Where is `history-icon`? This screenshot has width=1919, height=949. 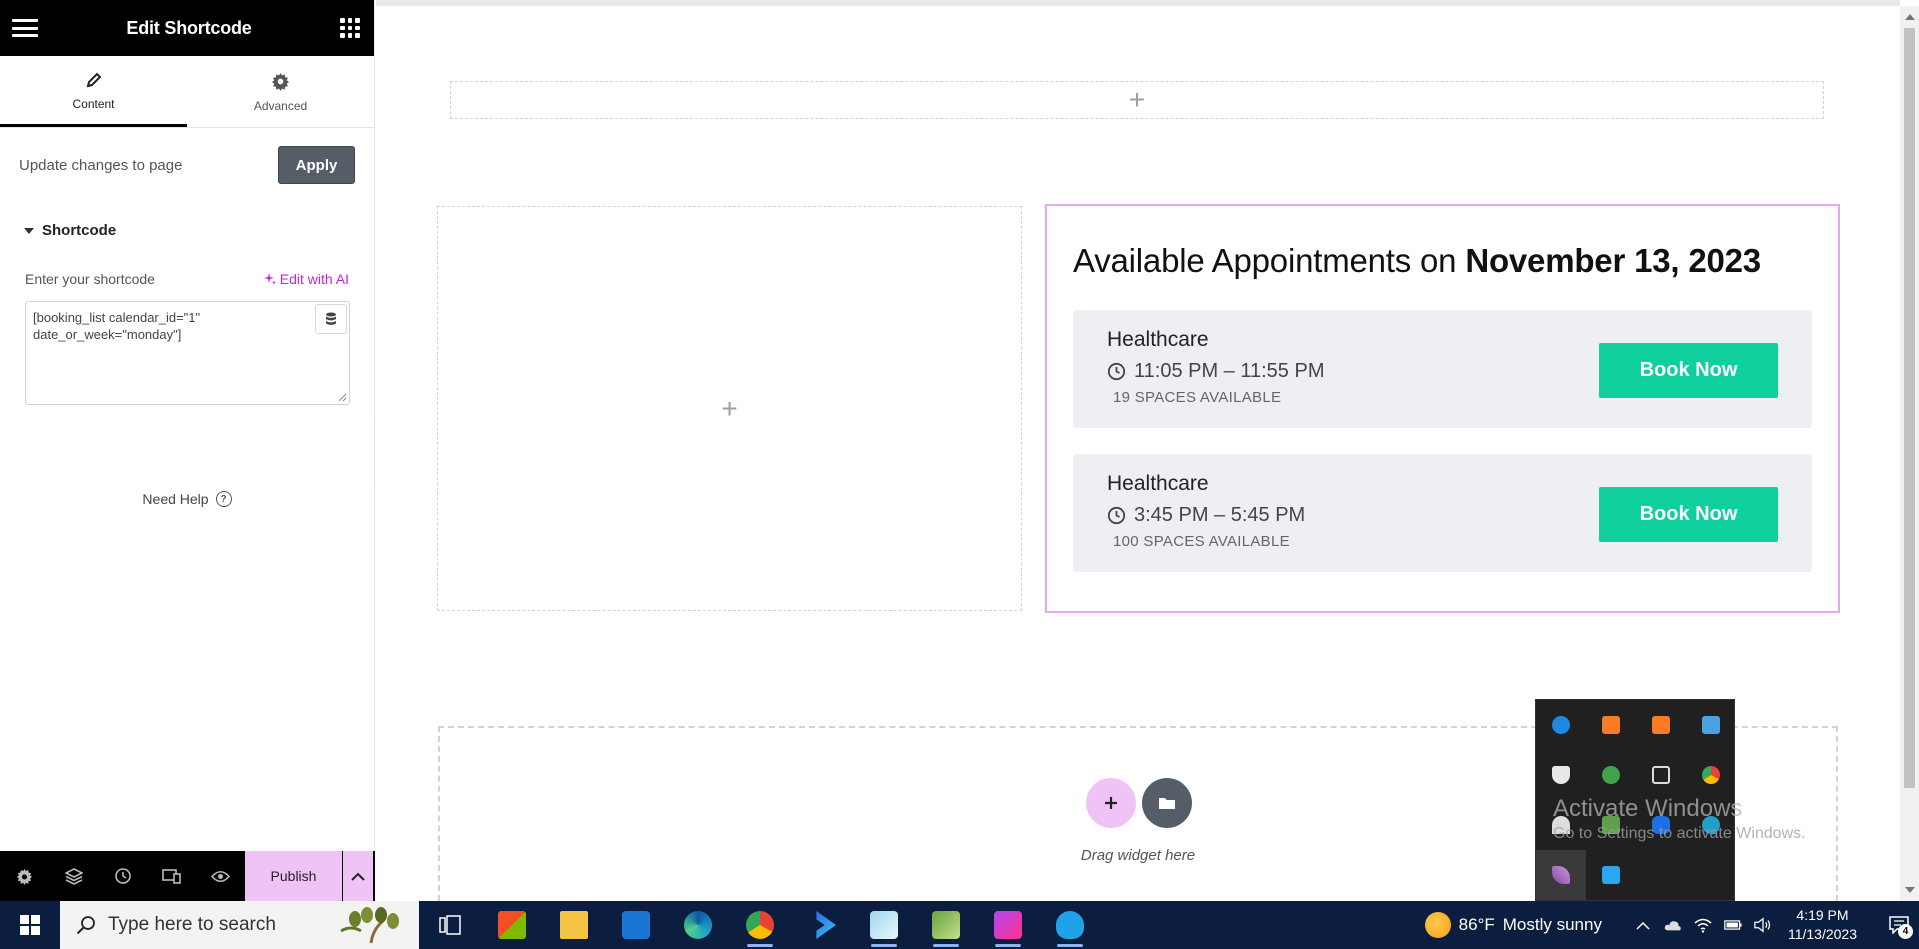
history-icon is located at coordinates (122, 876).